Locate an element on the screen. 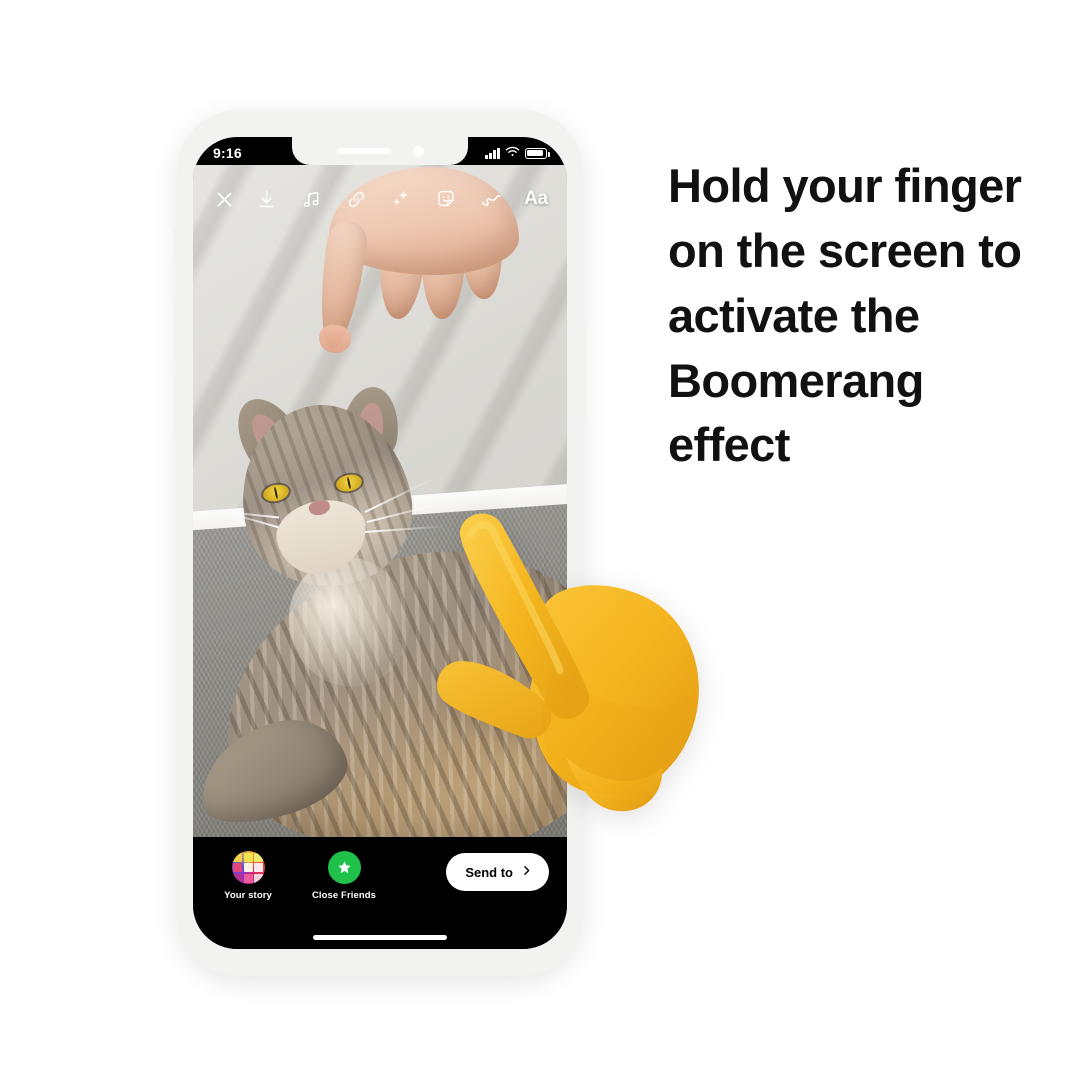 This screenshot has width=1080, height=1080. text-icon: Aa is located at coordinates (536, 199).